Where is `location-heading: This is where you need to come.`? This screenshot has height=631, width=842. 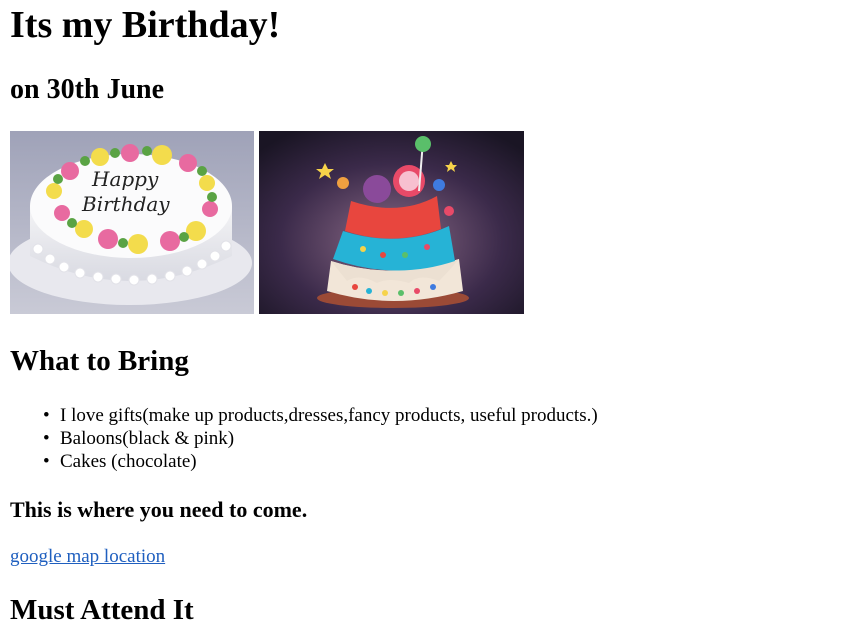 location-heading: This is where you need to come. is located at coordinates (159, 509).